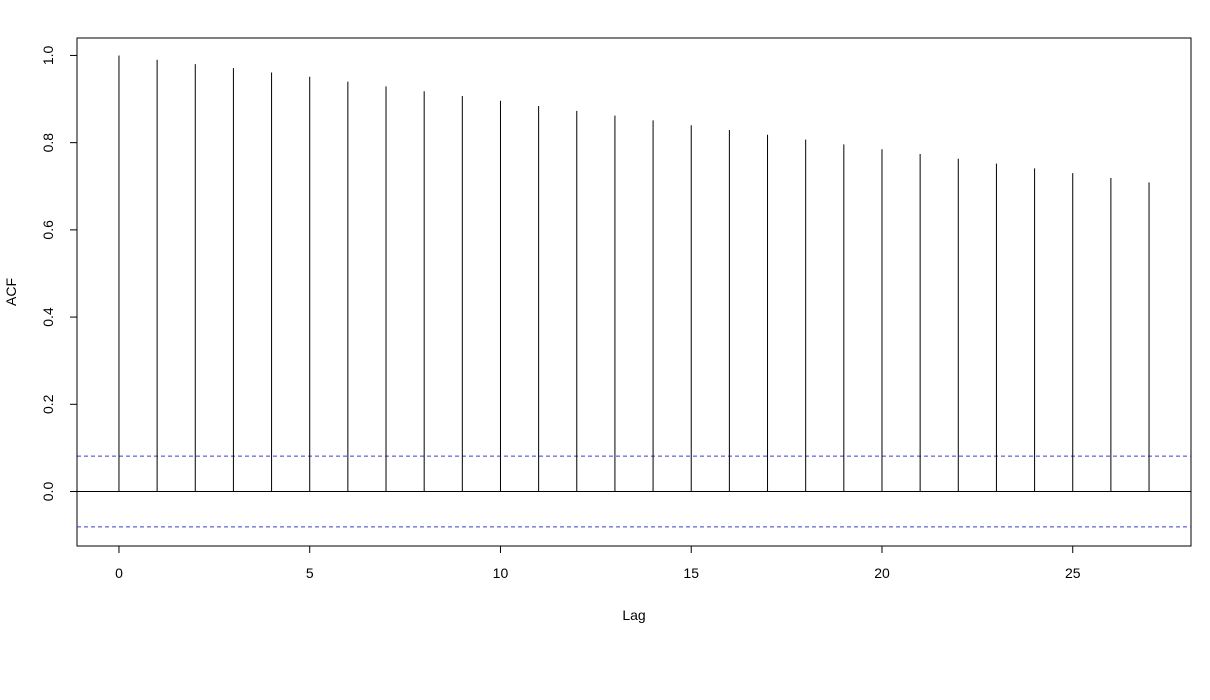 This screenshot has width=1210, height=700. What do you see at coordinates (598, 563) in the screenshot?
I see `x-axis: 0 5 10 15 20 25` at bounding box center [598, 563].